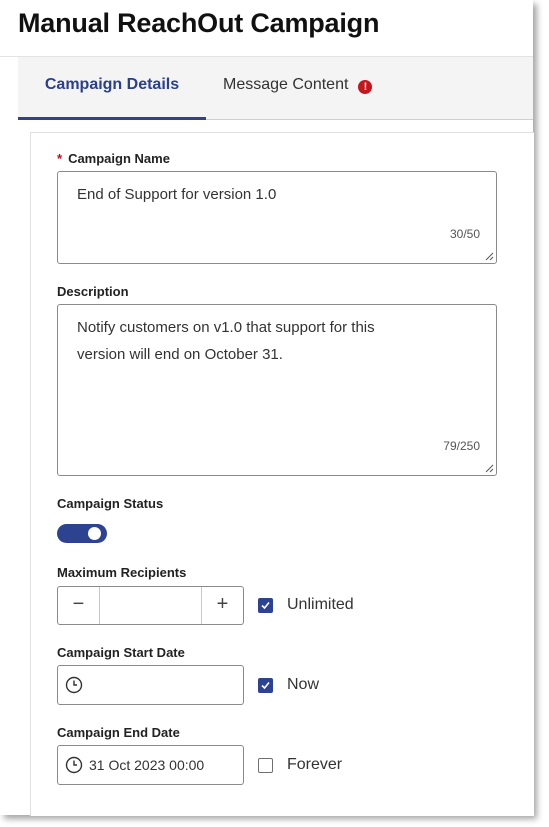 Image resolution: width=549 pixels, height=827 pixels. I want to click on alert-icon: !, so click(365, 87).